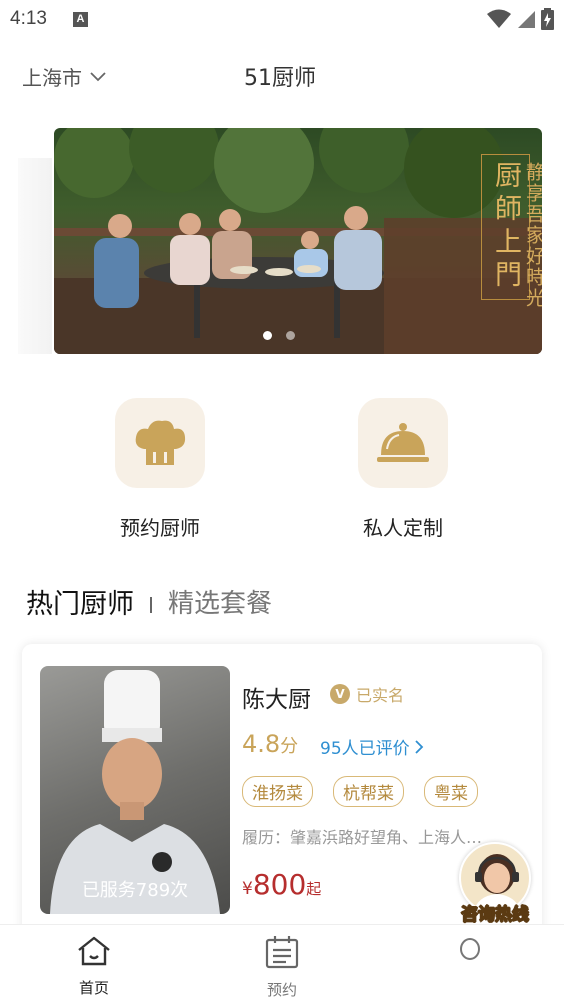 The image size is (564, 1004). Describe the element at coordinates (279, 335) in the screenshot. I see `banner-pagination` at that location.